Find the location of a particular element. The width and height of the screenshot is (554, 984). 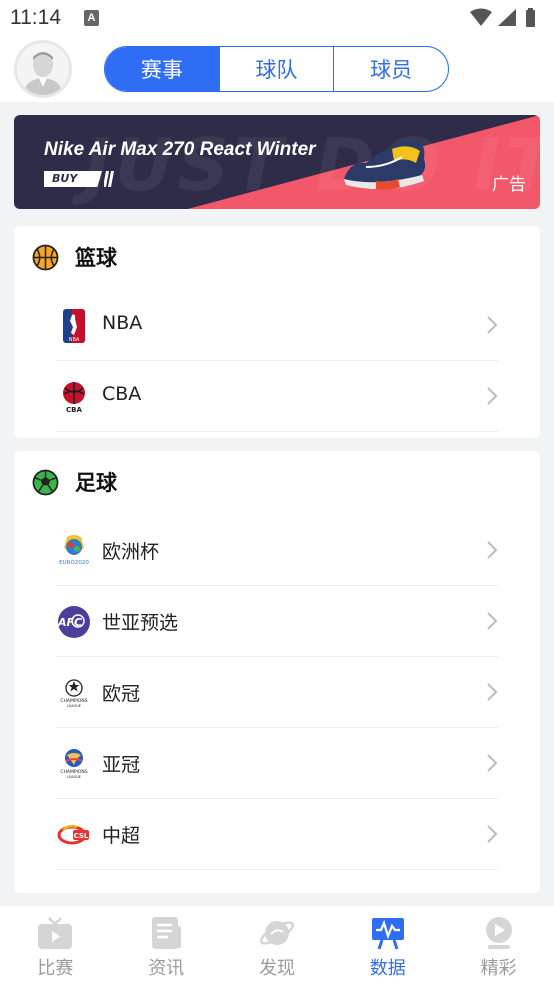

svg-text: CBA is located at coordinates (74, 410).